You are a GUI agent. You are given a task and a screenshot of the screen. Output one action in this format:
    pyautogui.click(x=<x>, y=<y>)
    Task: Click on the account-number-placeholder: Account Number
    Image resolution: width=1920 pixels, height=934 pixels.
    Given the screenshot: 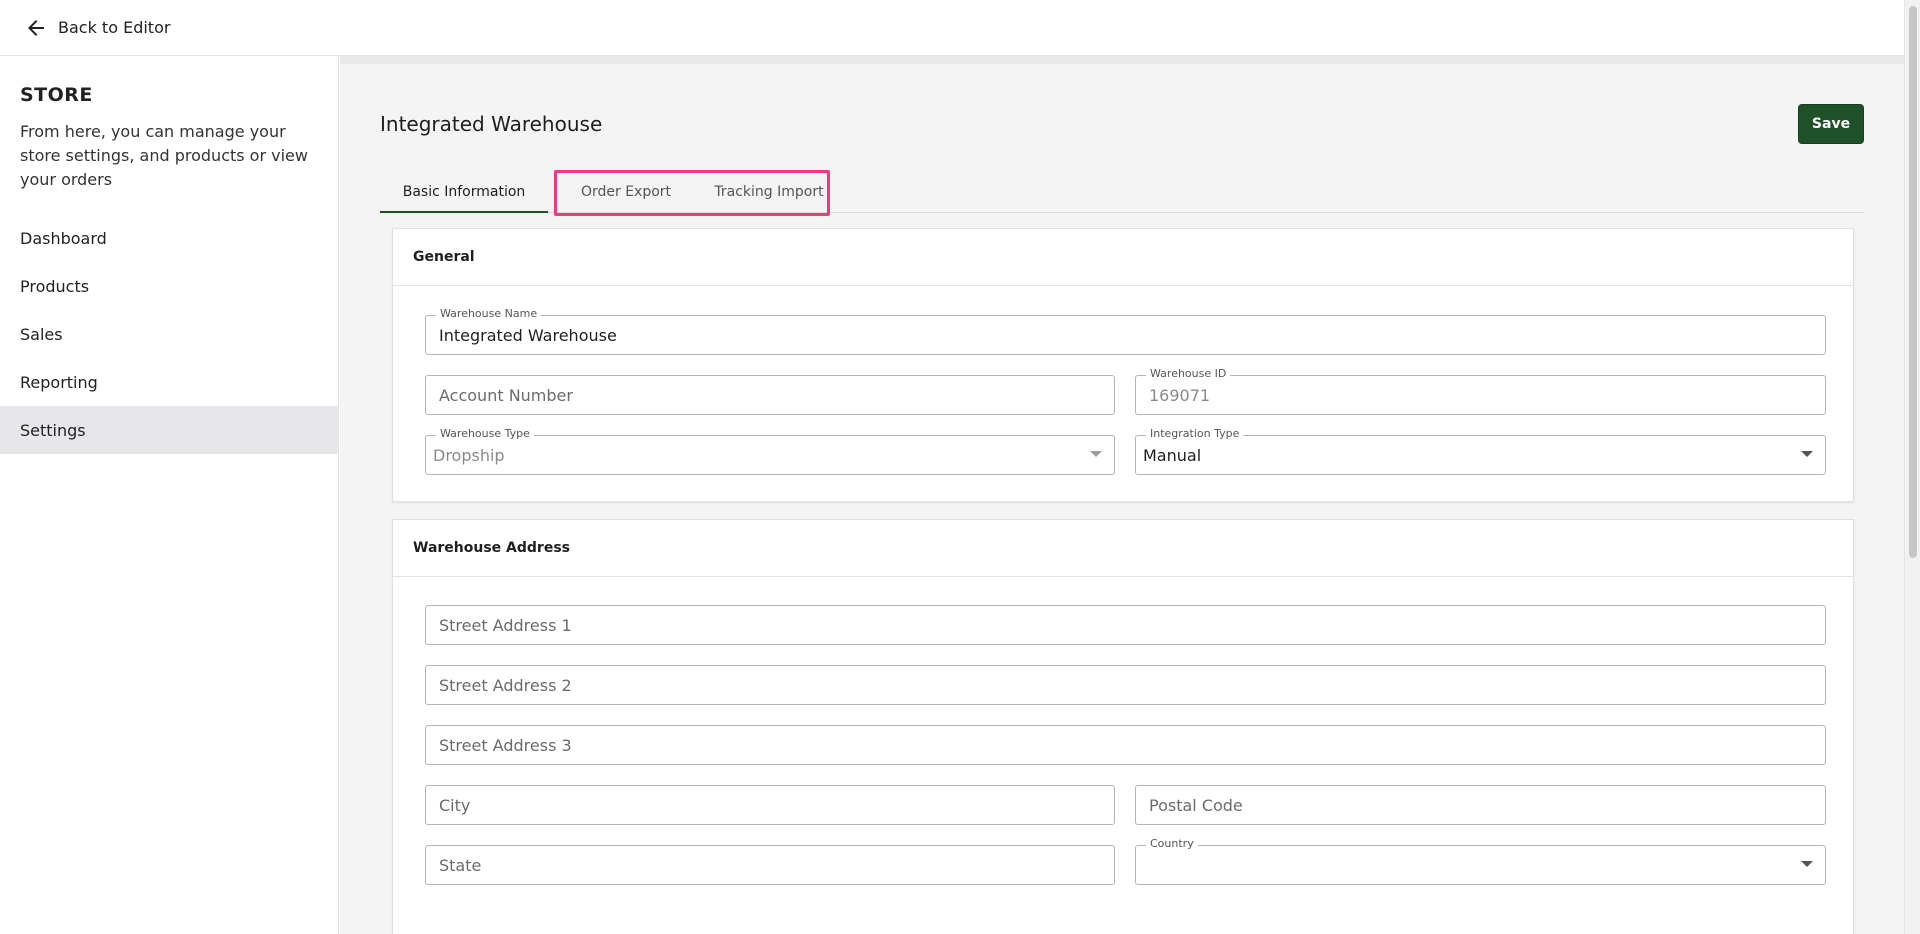 What is the action you would take?
    pyautogui.click(x=506, y=395)
    